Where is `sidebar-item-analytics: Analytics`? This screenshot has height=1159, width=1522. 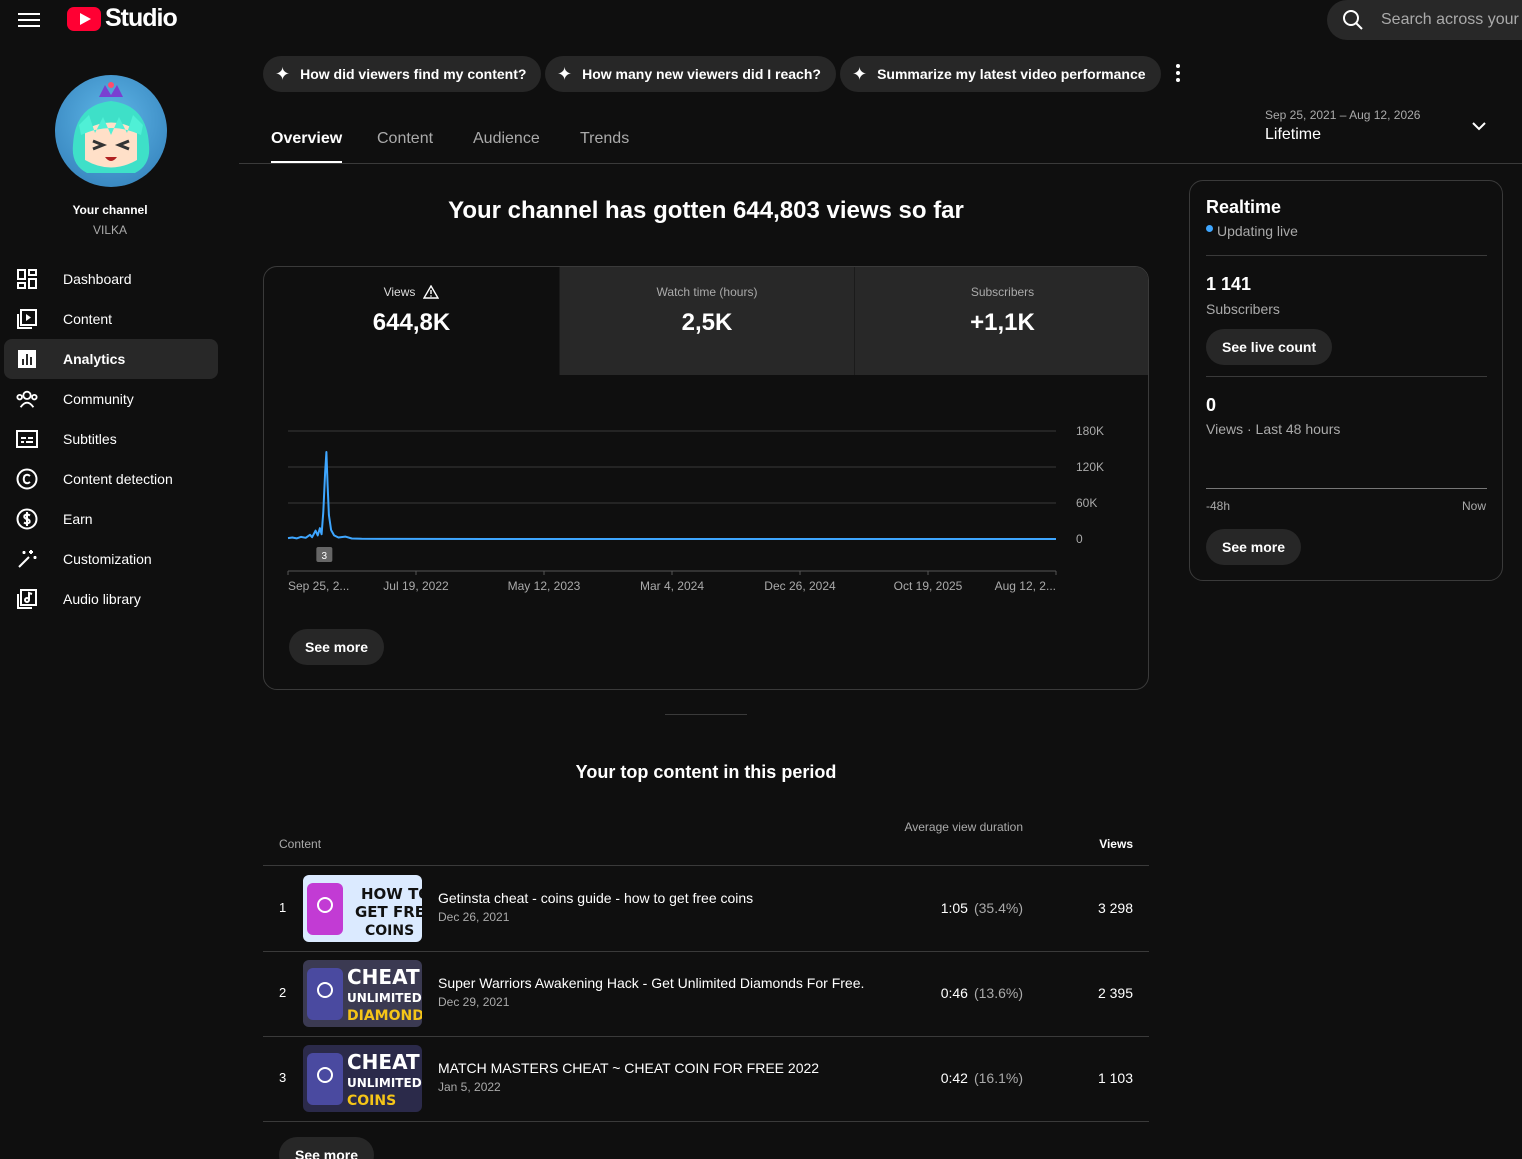 sidebar-item-analytics: Analytics is located at coordinates (111, 359).